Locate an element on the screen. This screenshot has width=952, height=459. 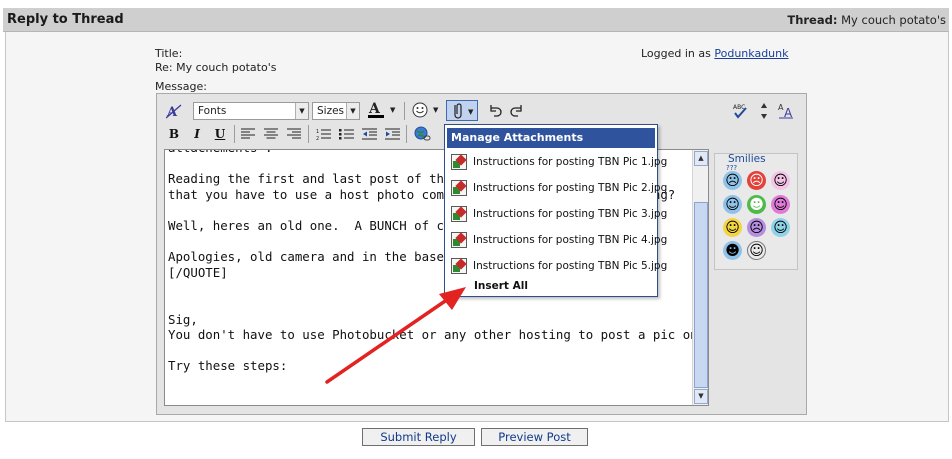
annotation-arrow is located at coordinates (395, 335).